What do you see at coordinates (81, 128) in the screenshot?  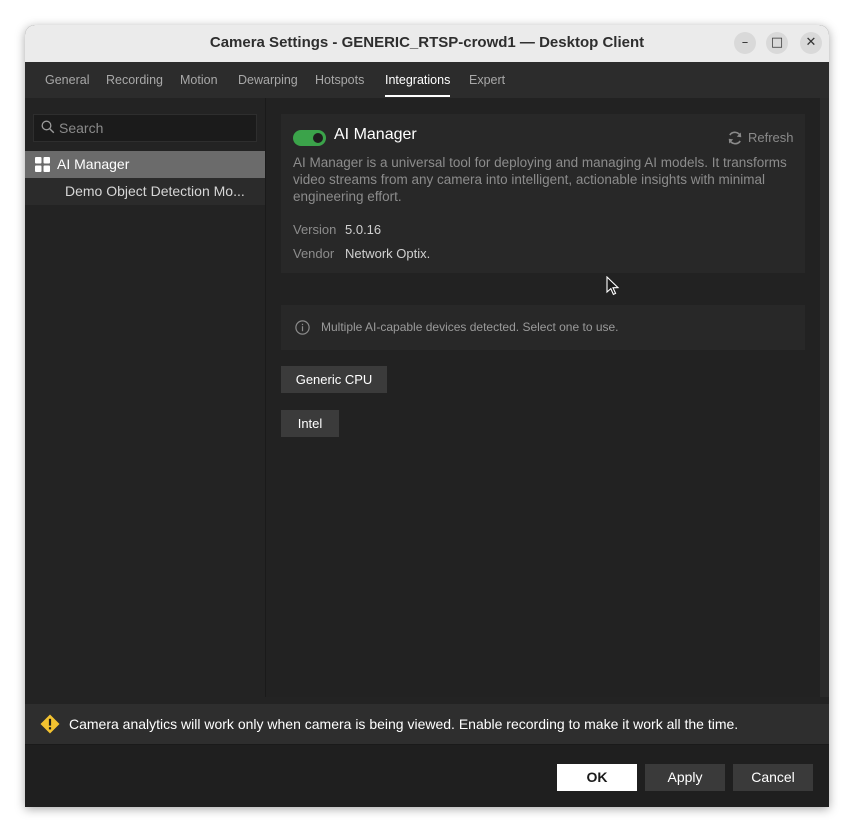 I see `search-placeholder: Search` at bounding box center [81, 128].